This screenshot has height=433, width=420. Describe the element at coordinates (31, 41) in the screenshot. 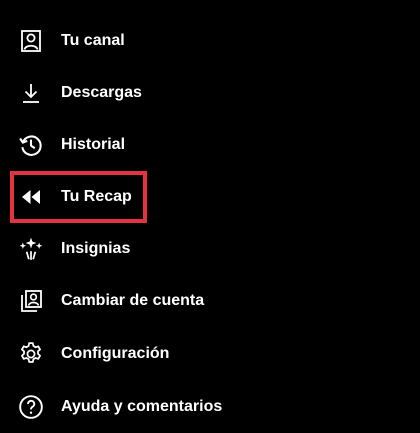

I see `account-box-icon` at that location.